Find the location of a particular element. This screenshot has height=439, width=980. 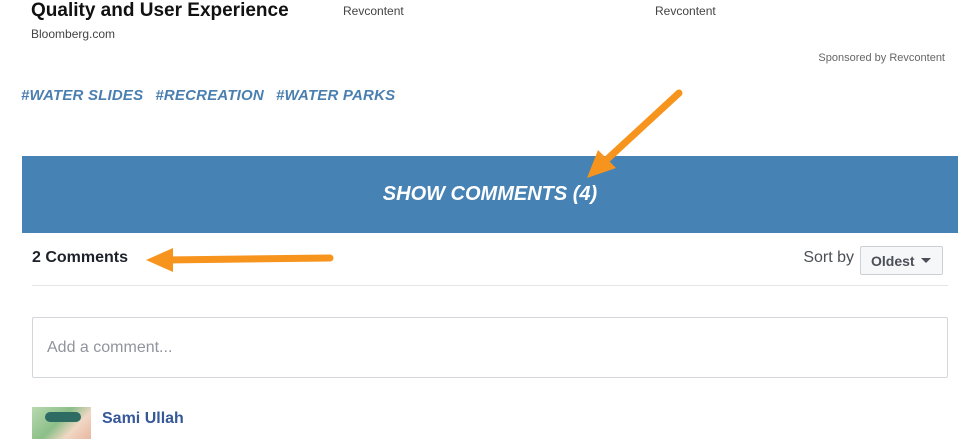

sort-label: Sort by is located at coordinates (828, 257).